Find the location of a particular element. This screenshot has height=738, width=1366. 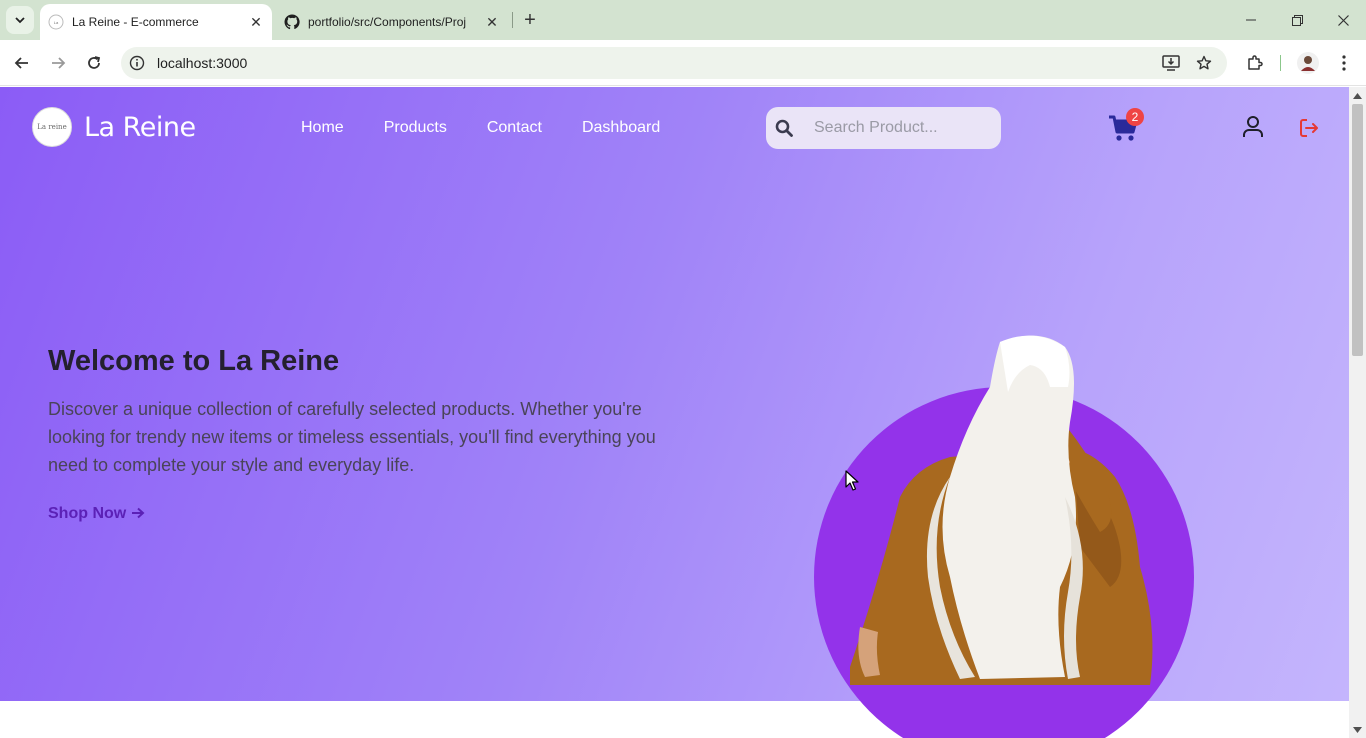

install-app-icon is located at coordinates (1171, 63).